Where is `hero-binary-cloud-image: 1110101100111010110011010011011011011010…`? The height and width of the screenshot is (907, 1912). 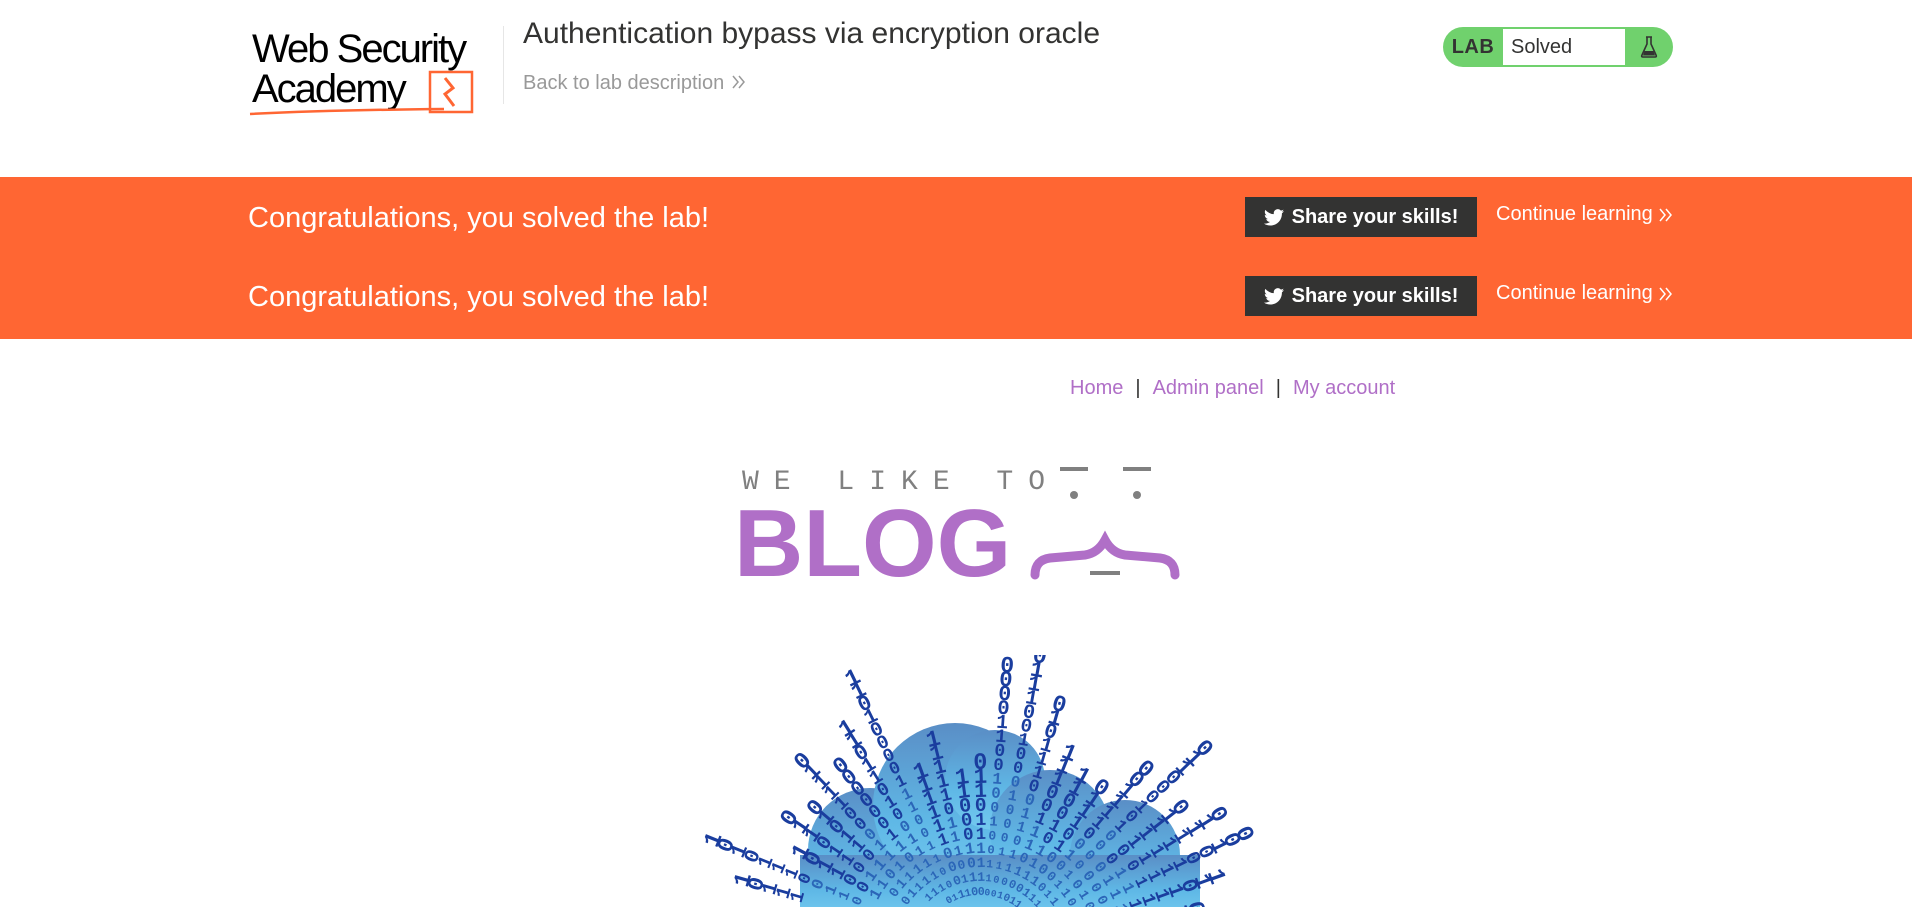 hero-binary-cloud-image: 1110101100111010110011010011011011011010… is located at coordinates (980, 781).